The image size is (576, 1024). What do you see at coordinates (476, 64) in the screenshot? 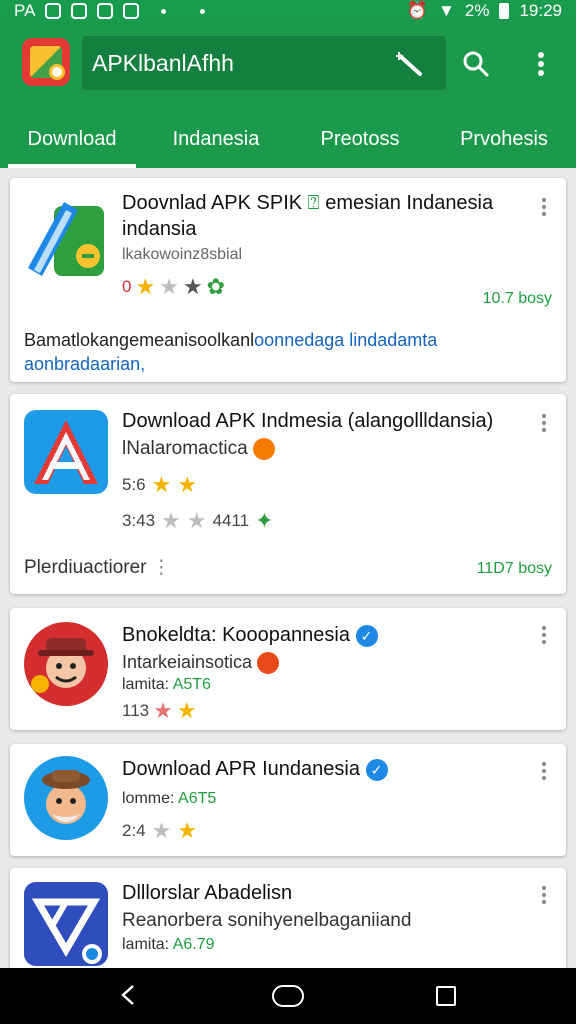
I see `search-icon` at bounding box center [476, 64].